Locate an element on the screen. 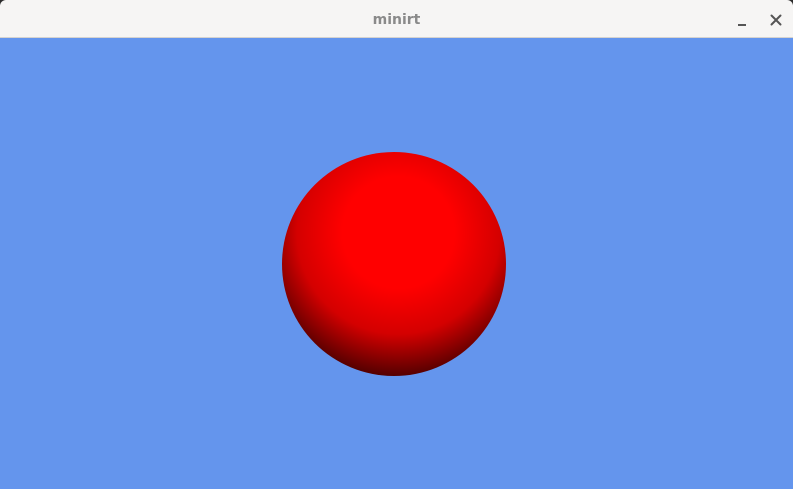  render-scene is located at coordinates (394, 264).